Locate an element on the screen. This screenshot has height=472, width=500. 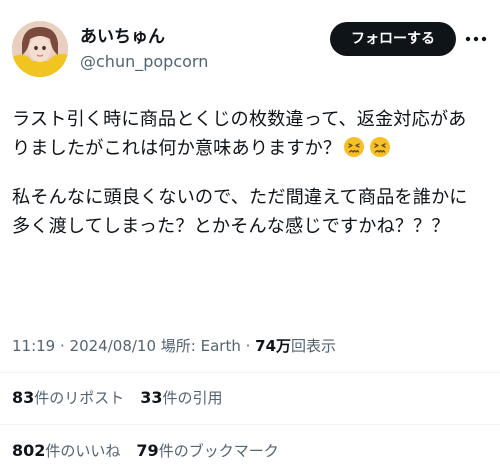
reposts-stat: 83件のリポスト is located at coordinates (68, 397).